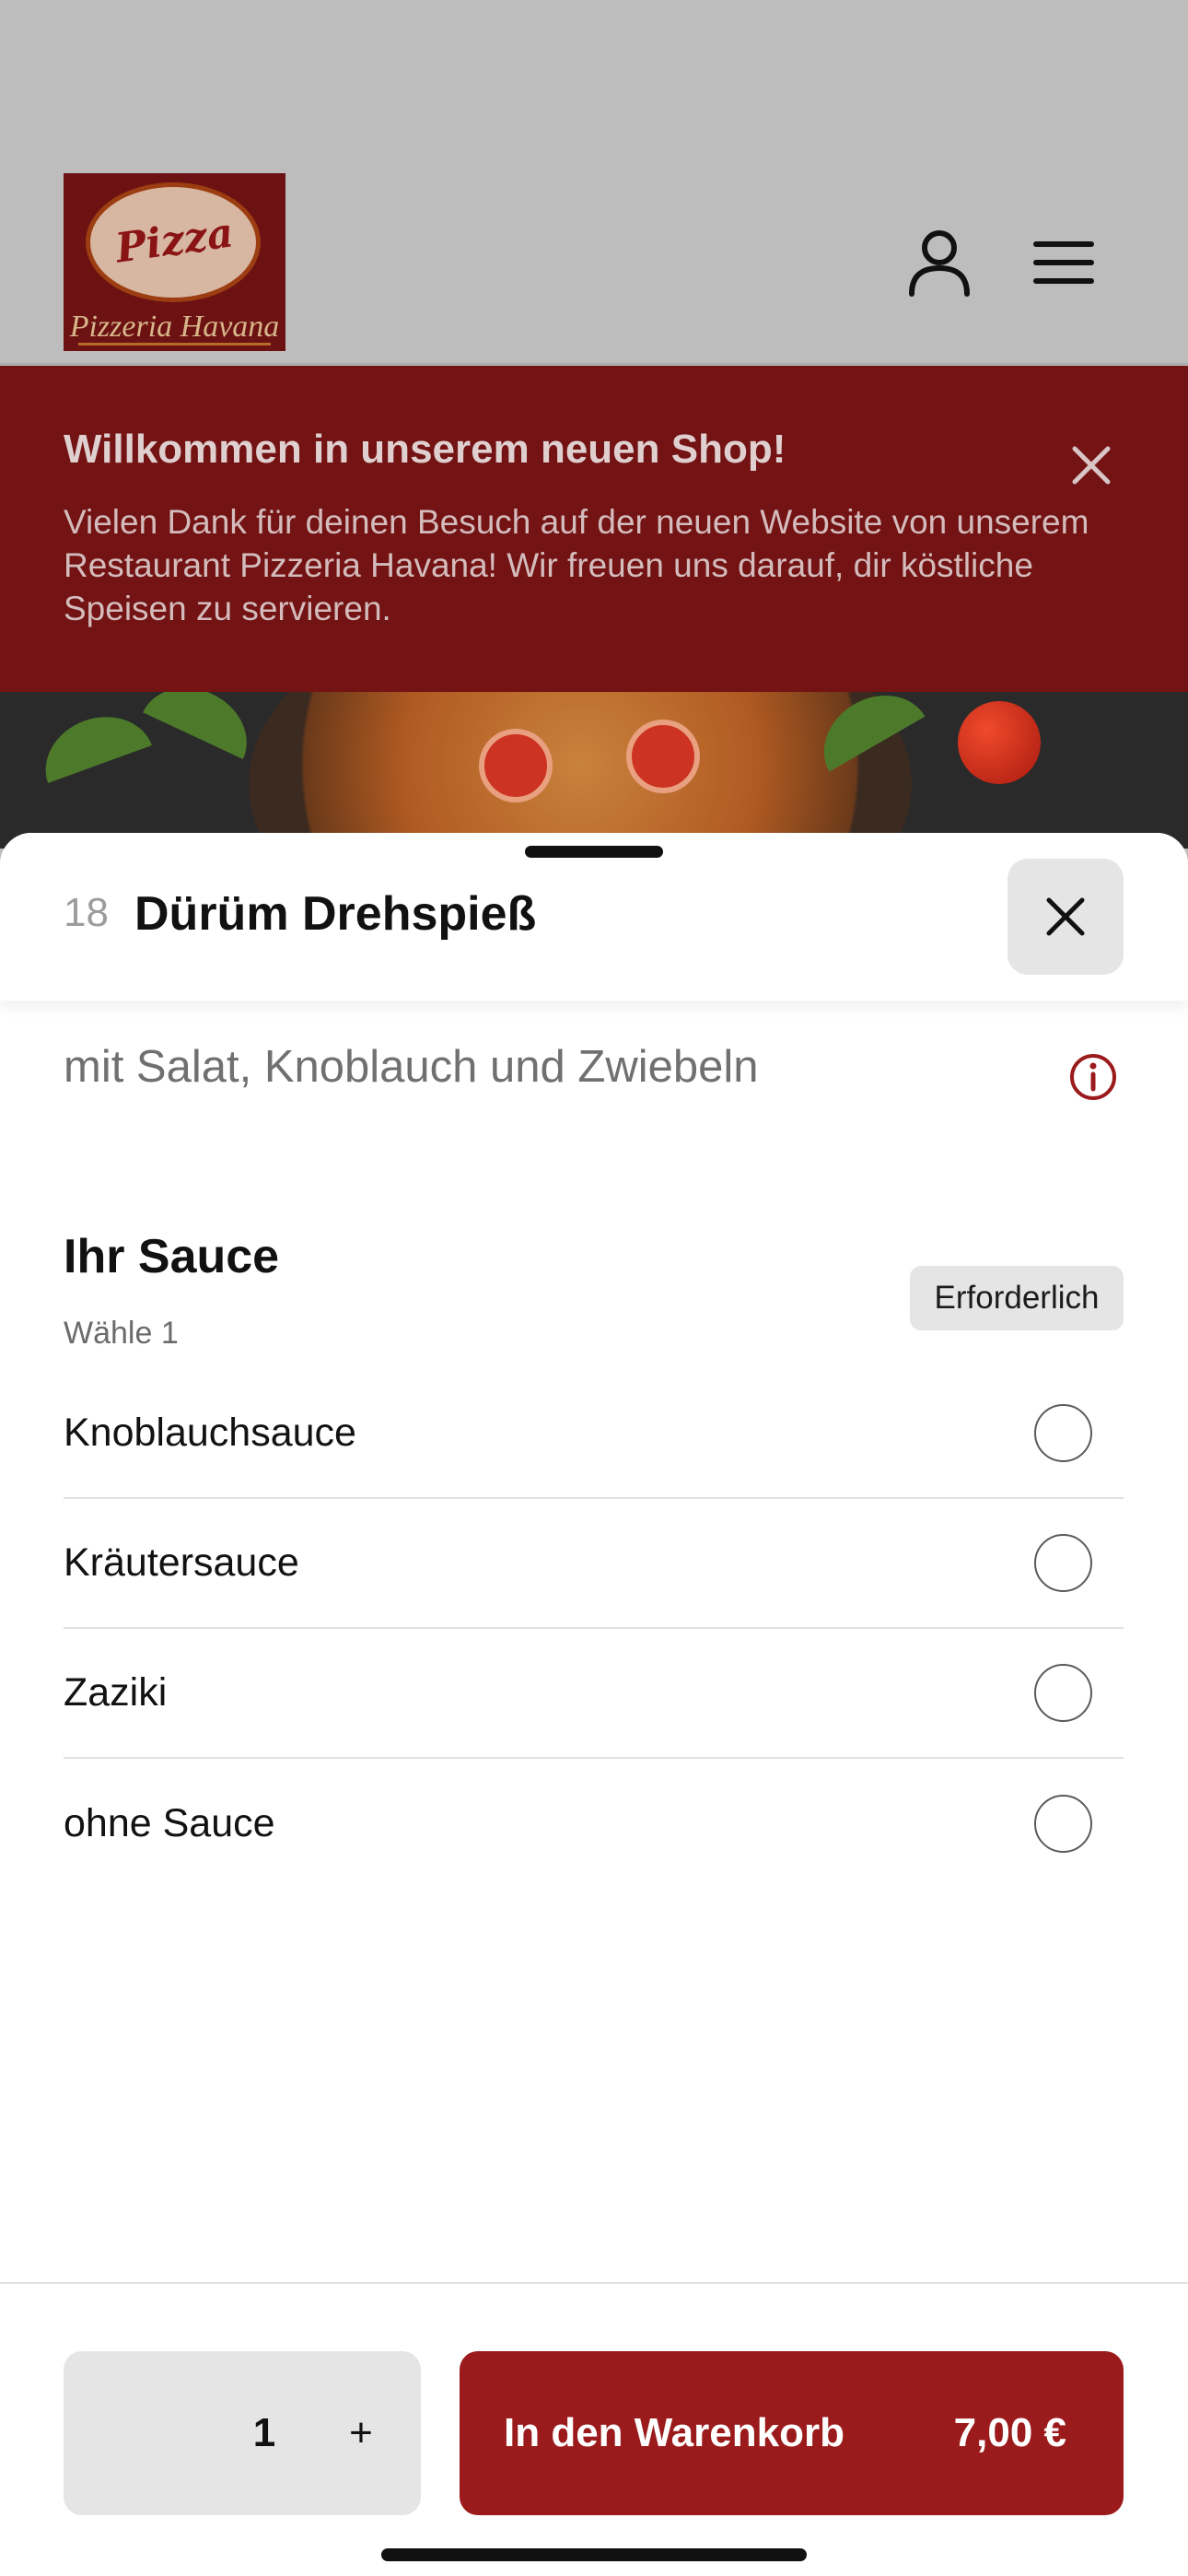 The width and height of the screenshot is (1188, 2576). Describe the element at coordinates (425, 449) in the screenshot. I see `banner-title: Willkommen in unserem neuen Shop!` at that location.